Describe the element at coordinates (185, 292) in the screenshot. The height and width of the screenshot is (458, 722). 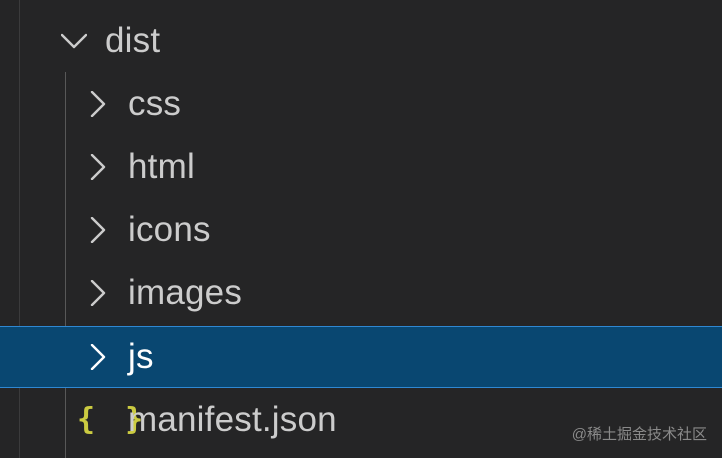
I see `tree-item-label: images` at that location.